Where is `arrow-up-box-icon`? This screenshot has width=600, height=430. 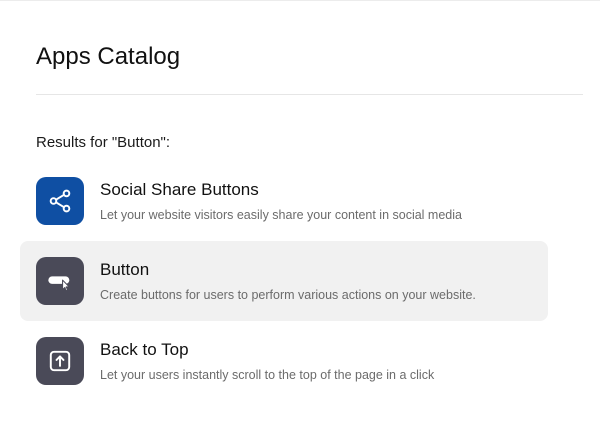
arrow-up-box-icon is located at coordinates (60, 361).